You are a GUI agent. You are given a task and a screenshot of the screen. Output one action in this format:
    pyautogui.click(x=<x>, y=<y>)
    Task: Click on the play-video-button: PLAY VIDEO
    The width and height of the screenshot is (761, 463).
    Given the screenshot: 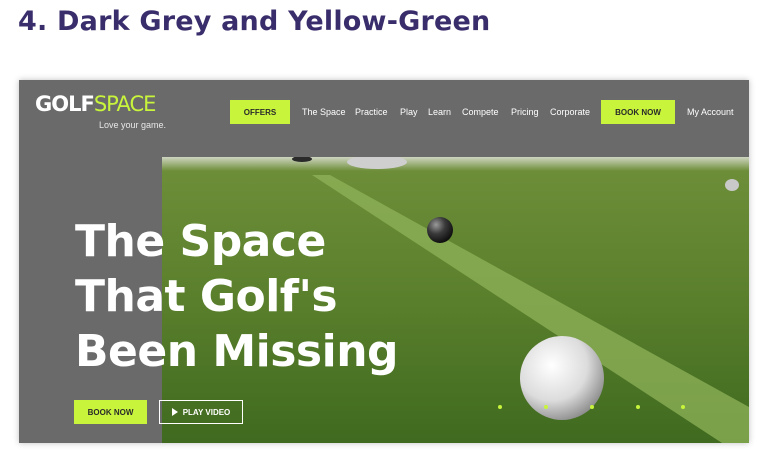 What is the action you would take?
    pyautogui.click(x=201, y=412)
    